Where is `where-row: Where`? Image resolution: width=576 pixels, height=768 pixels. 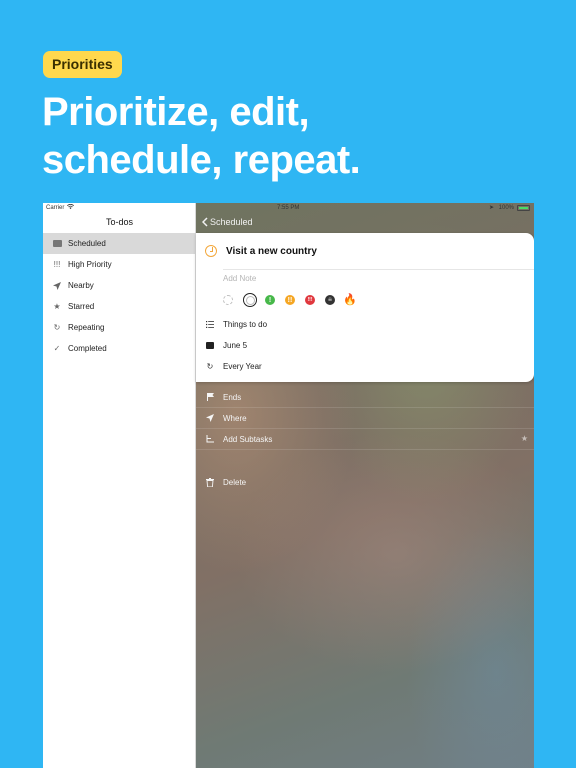
where-row: Where is located at coordinates (365, 418).